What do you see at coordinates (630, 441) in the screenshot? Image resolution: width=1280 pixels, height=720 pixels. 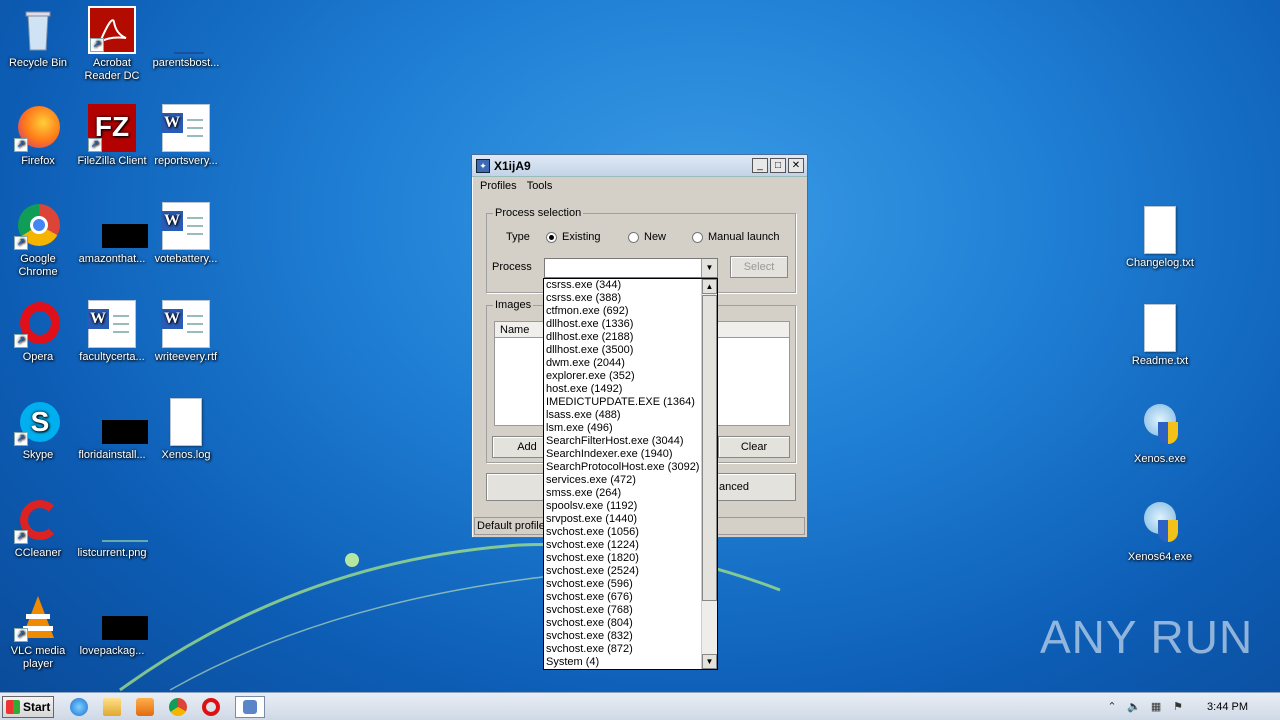 I see `dropdown-item: SearchFilterHost.exe (3044)` at bounding box center [630, 441].